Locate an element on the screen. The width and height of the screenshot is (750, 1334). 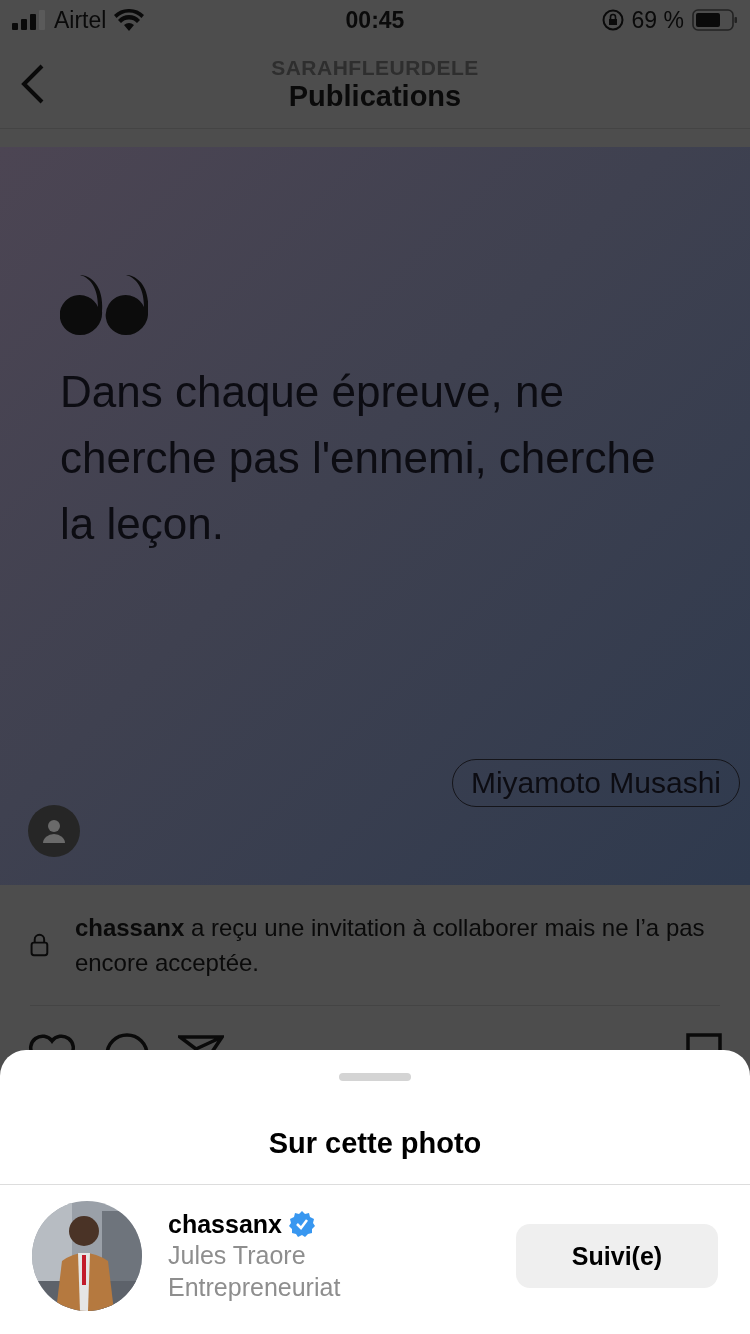
signal-icon is located at coordinates (29, 20).